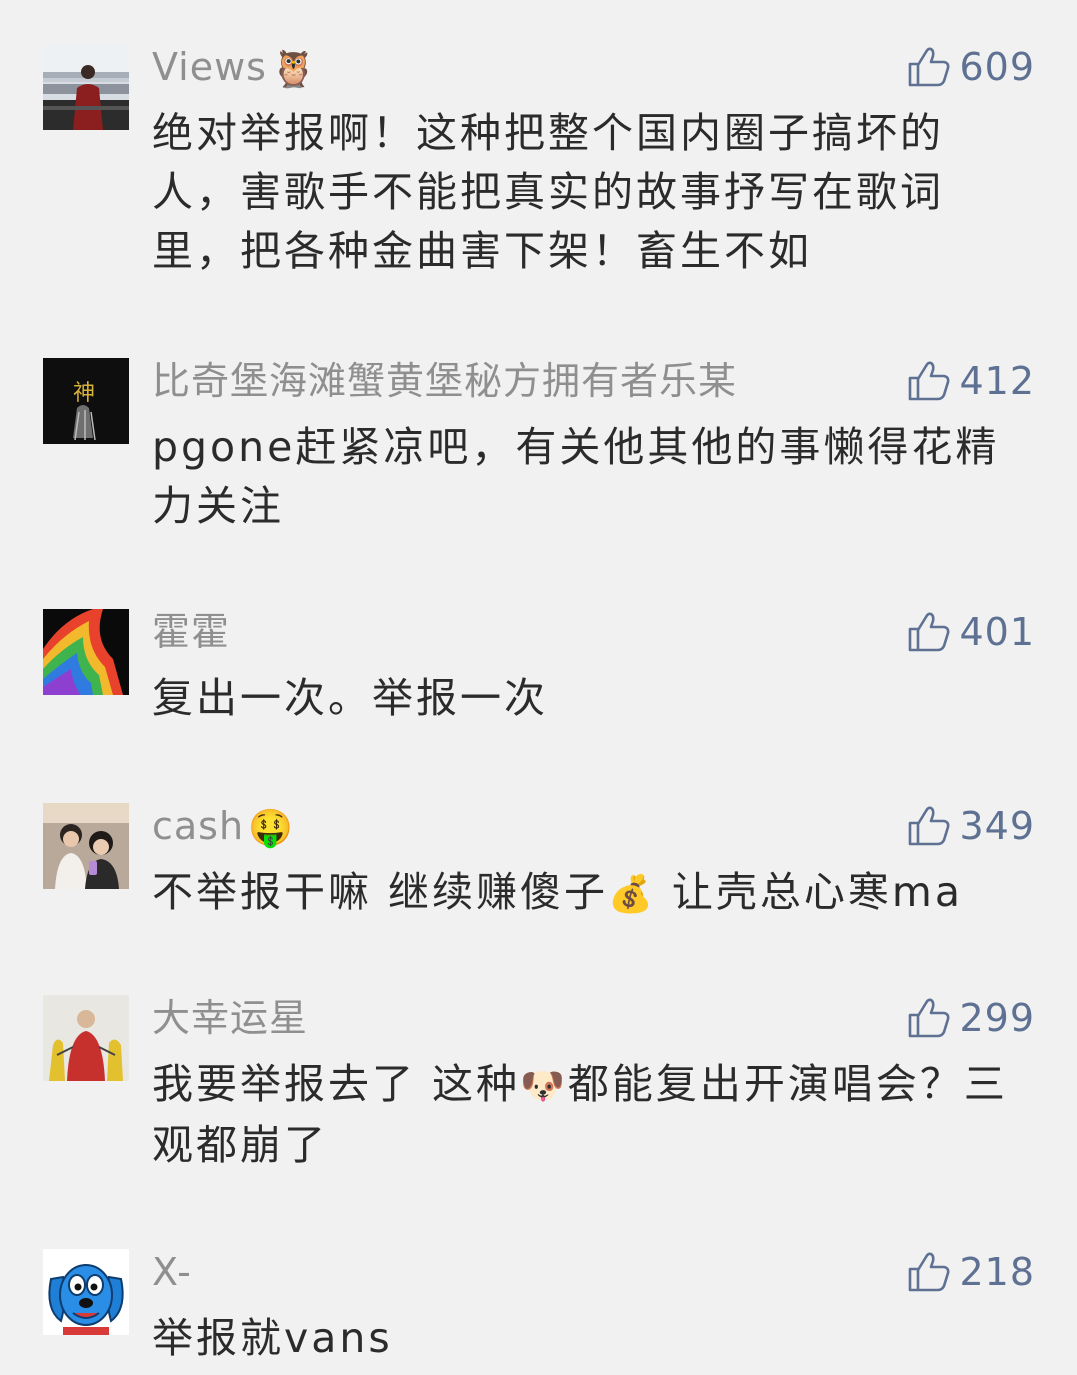 This screenshot has width=1077, height=1375. What do you see at coordinates (350, 698) in the screenshot?
I see `comment-text: 复出一次。举报一次` at bounding box center [350, 698].